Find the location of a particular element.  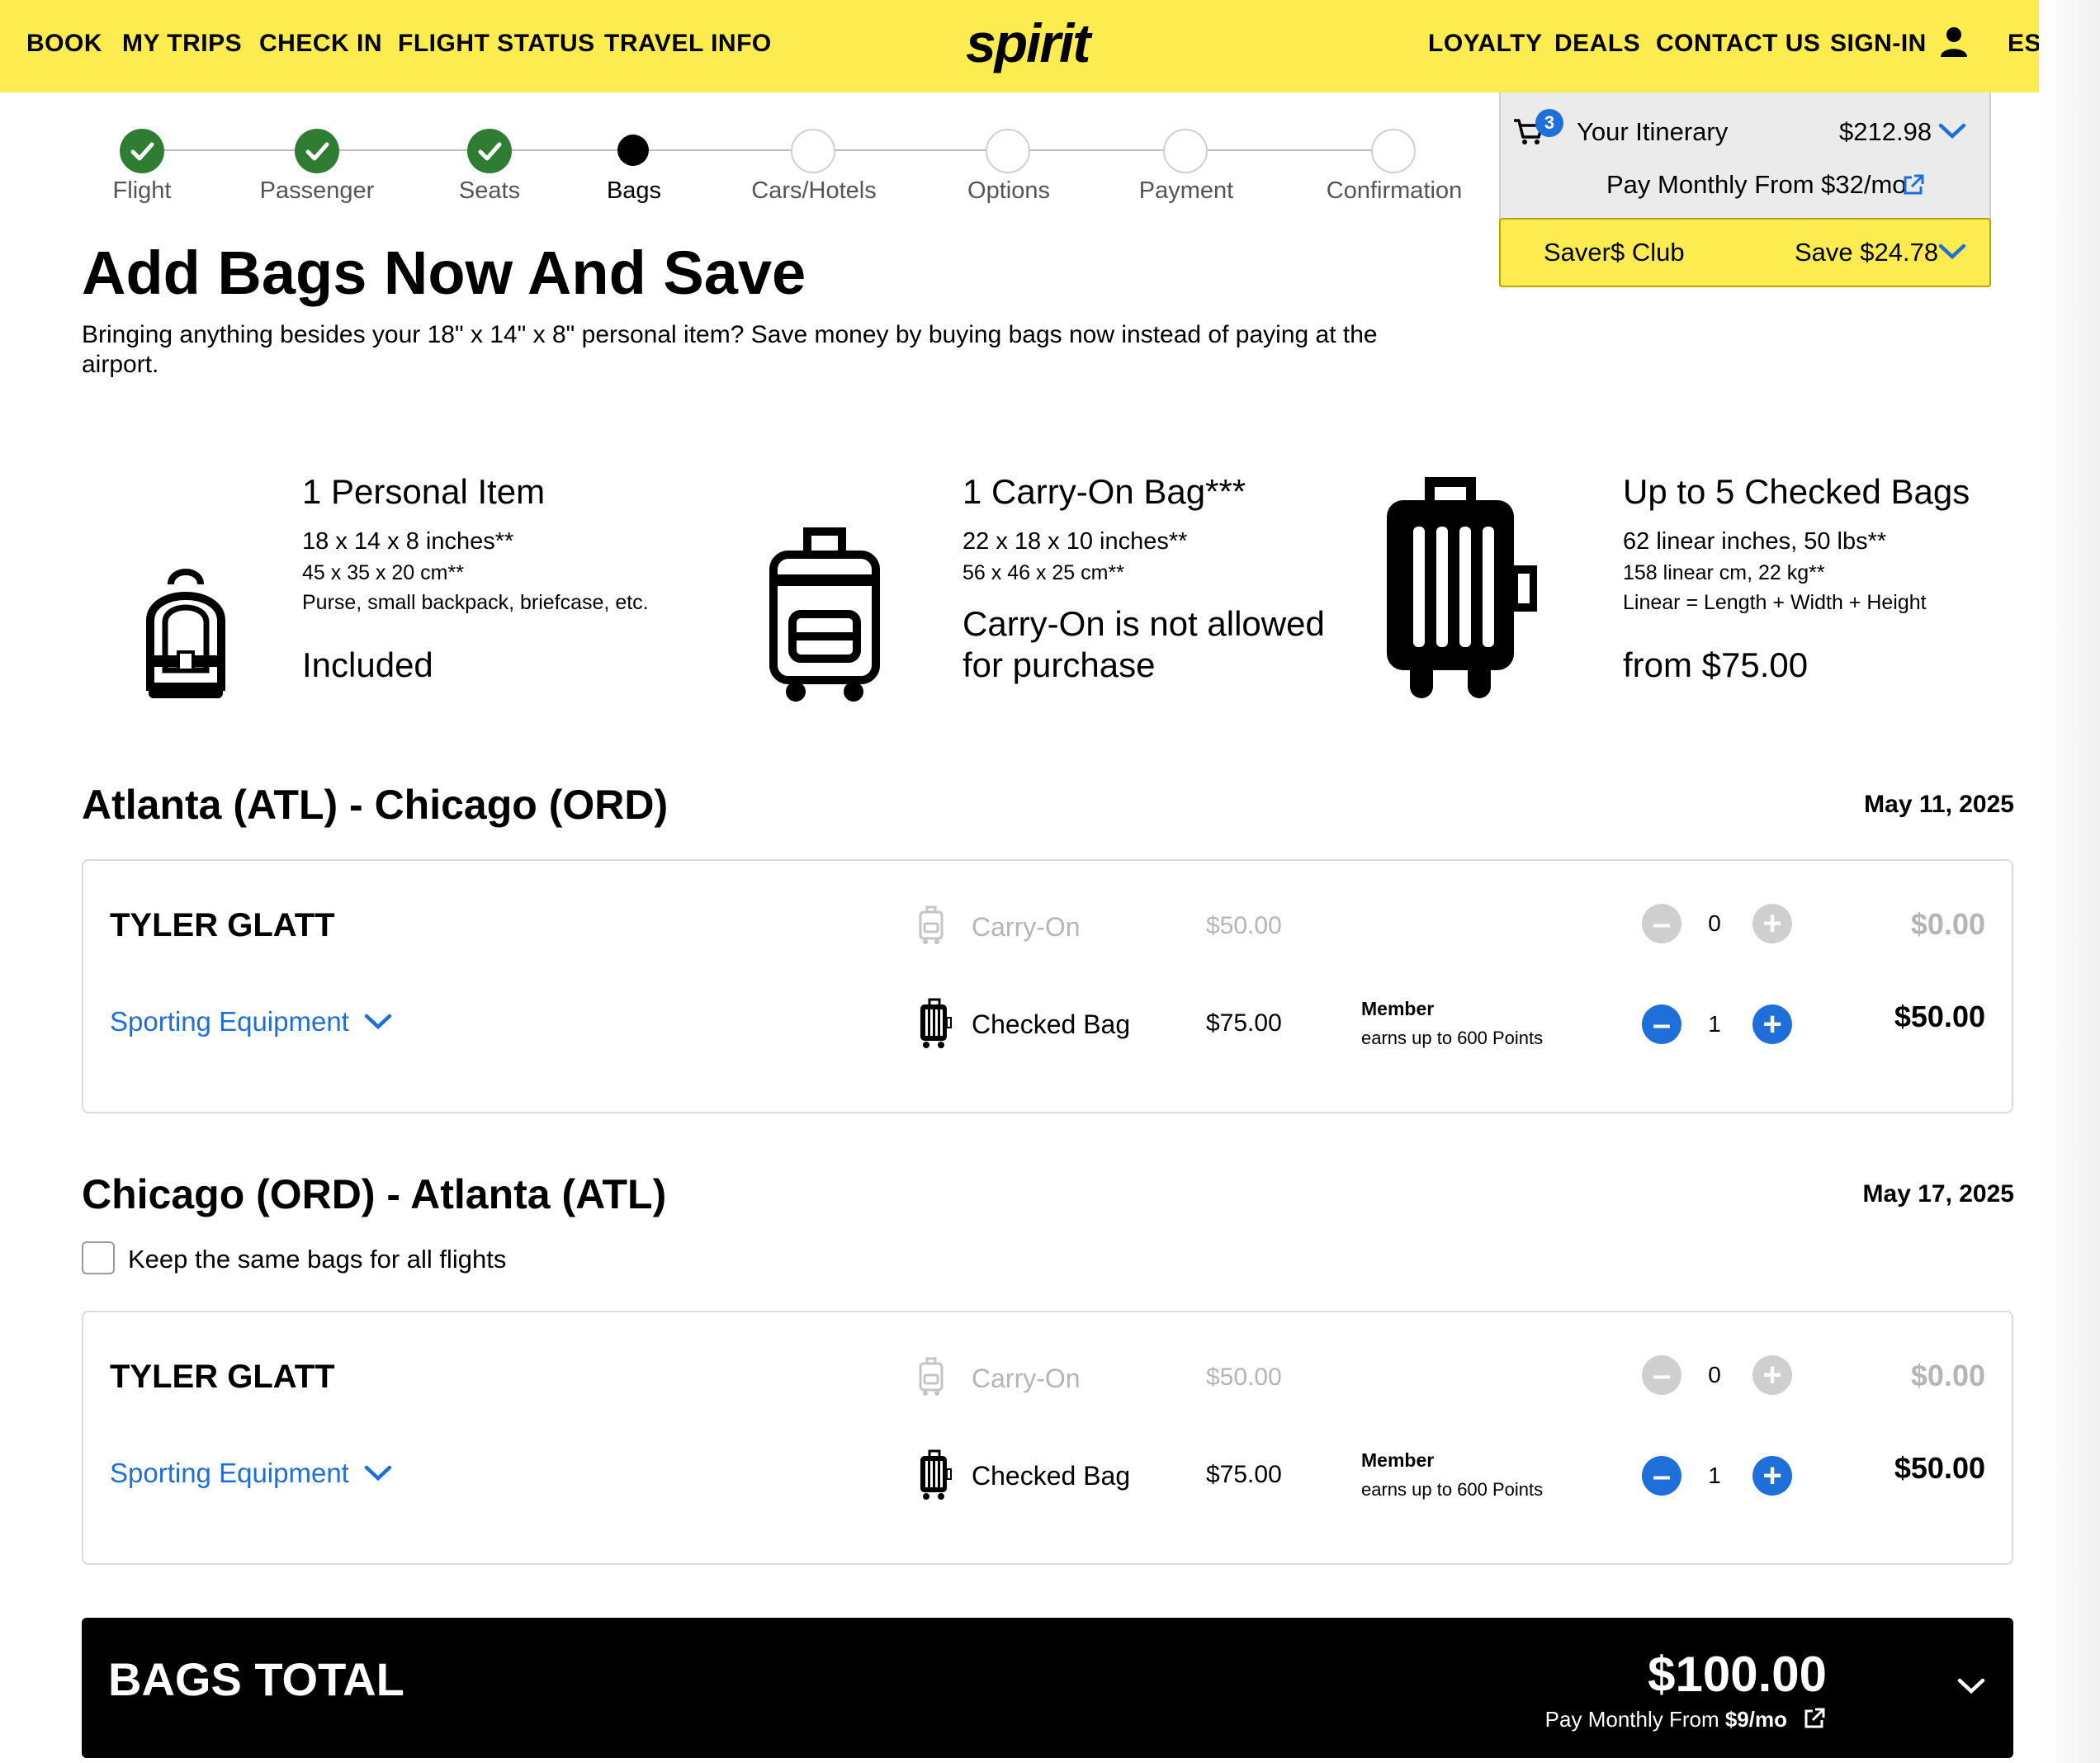

nav-book: BOOK is located at coordinates (64, 44).